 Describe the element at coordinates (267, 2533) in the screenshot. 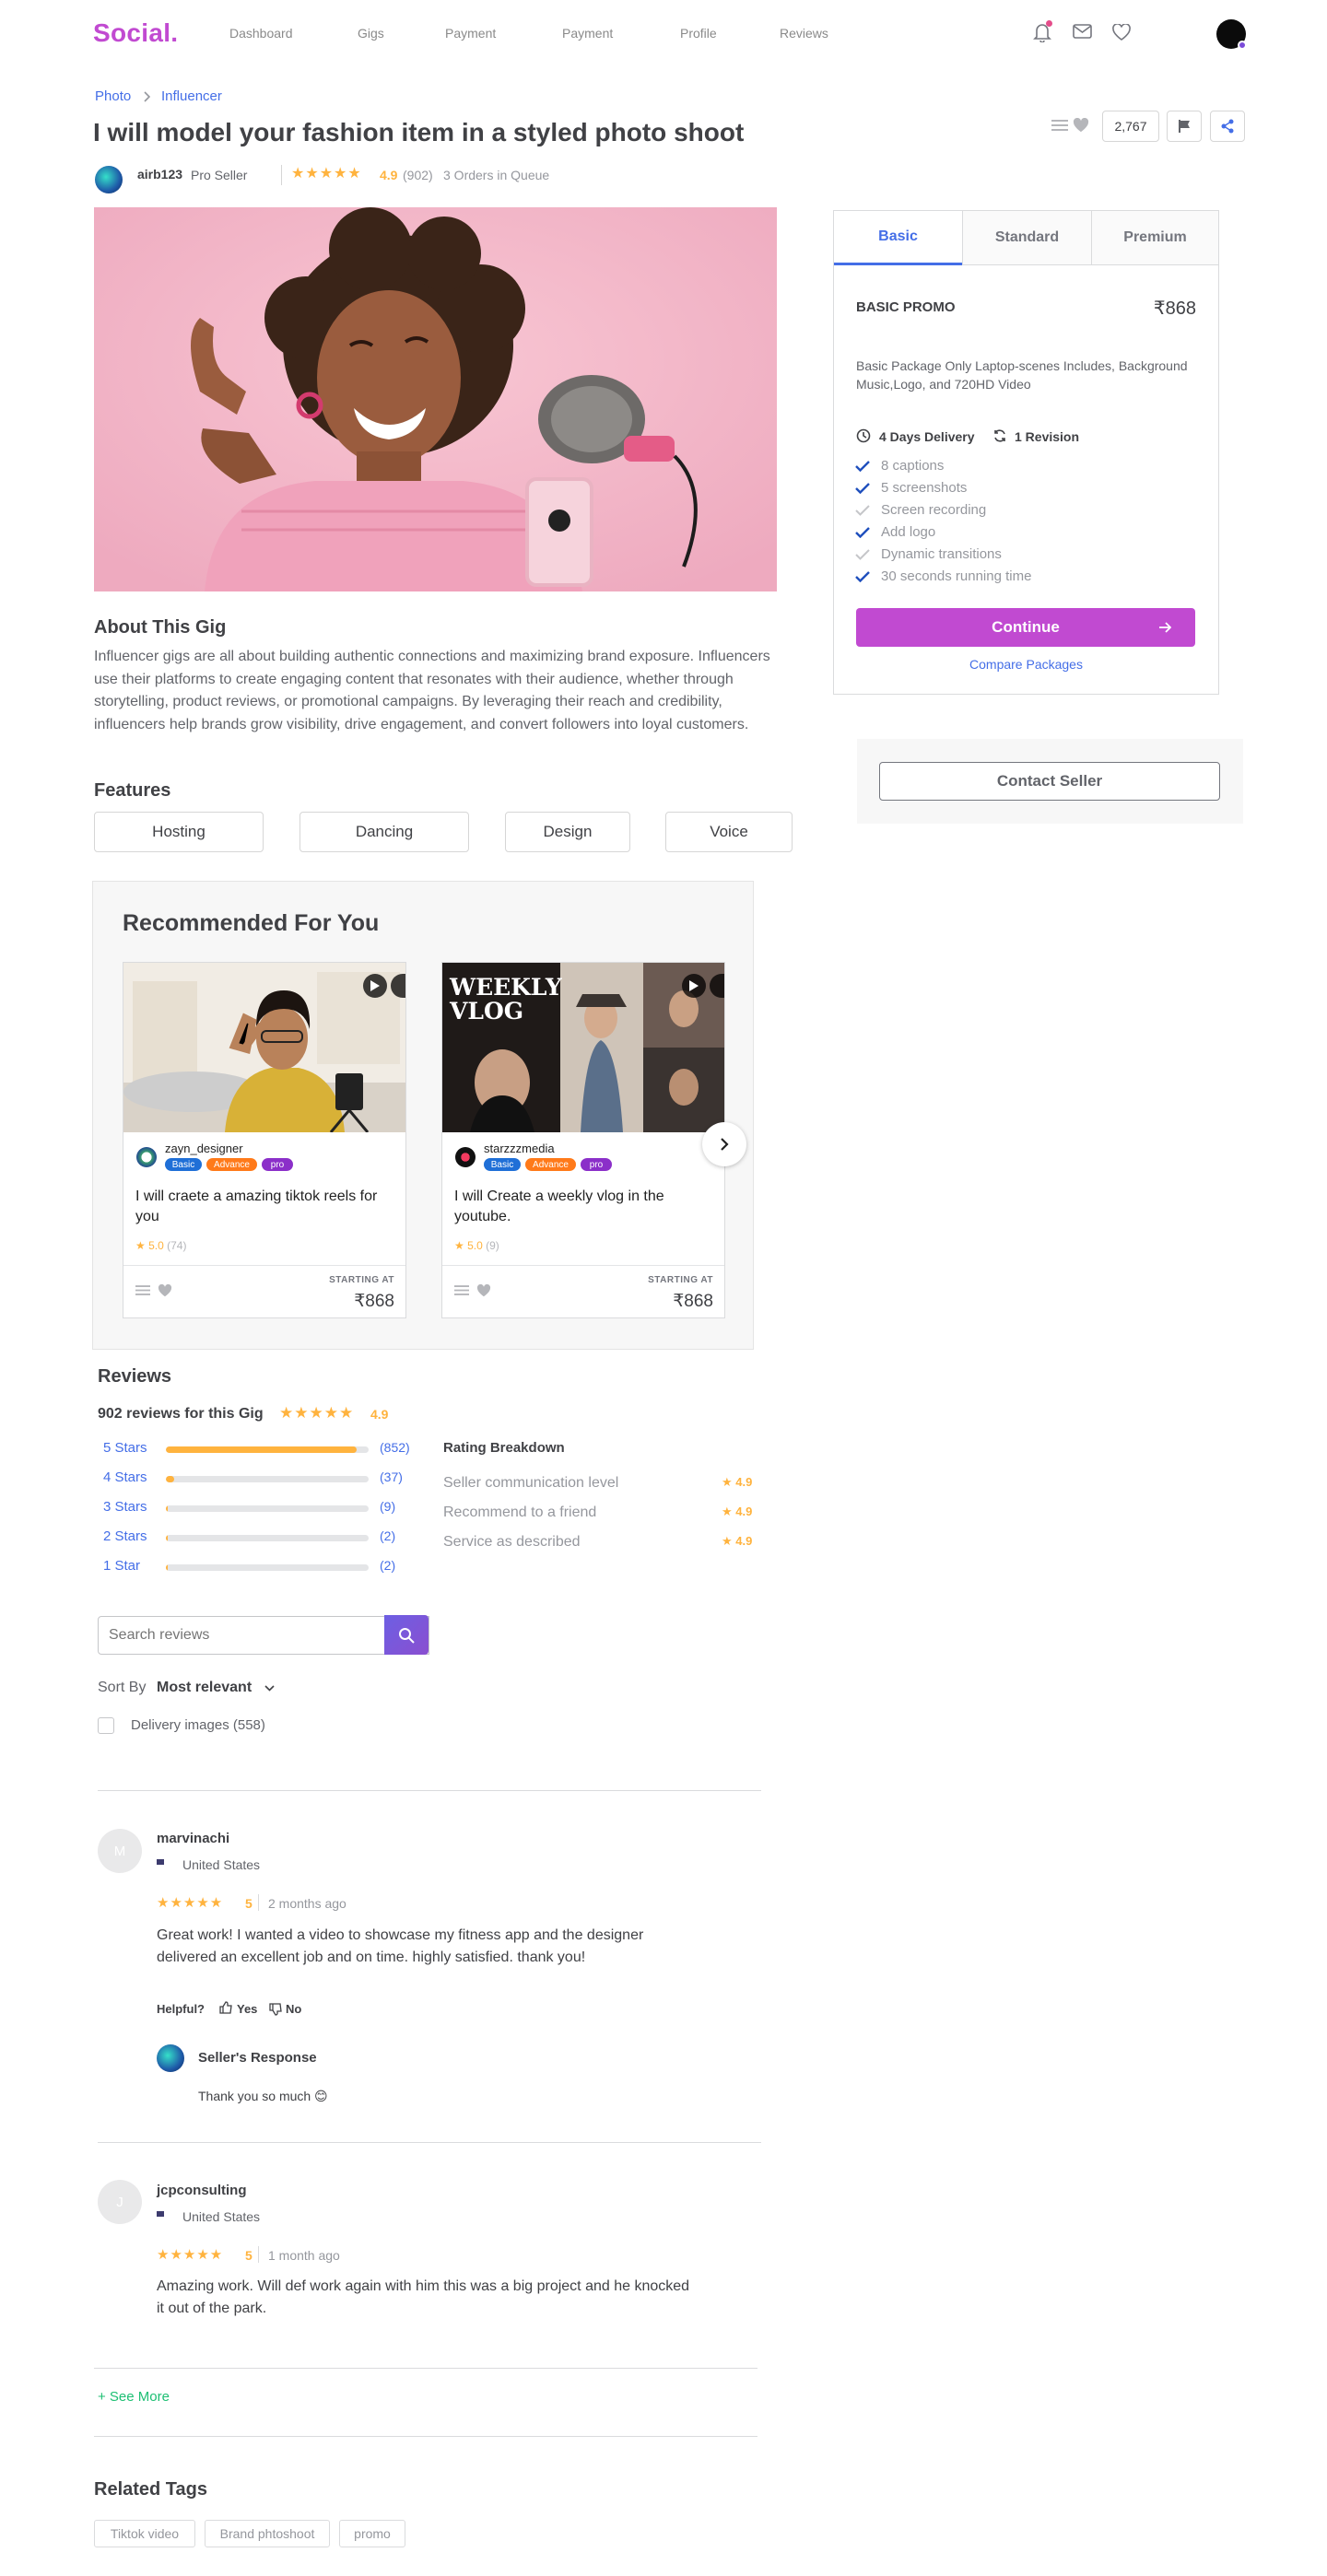

I see `tag-brand-photoshoot: Brand phtoshoot` at that location.